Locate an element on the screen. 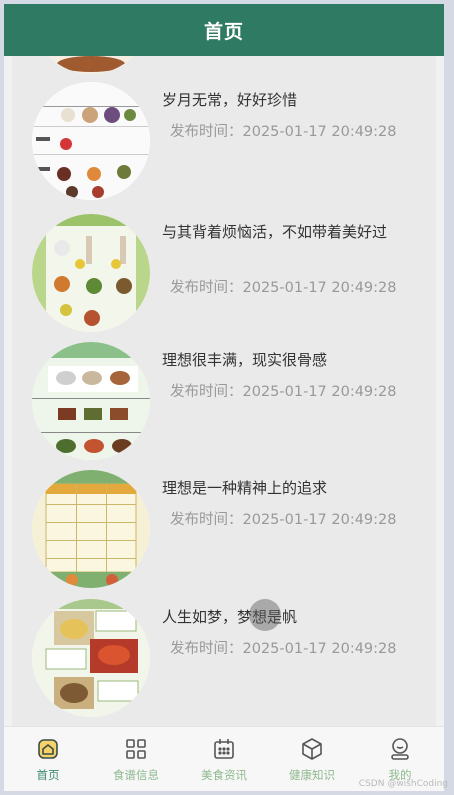  touch-indicator is located at coordinates (265, 615).